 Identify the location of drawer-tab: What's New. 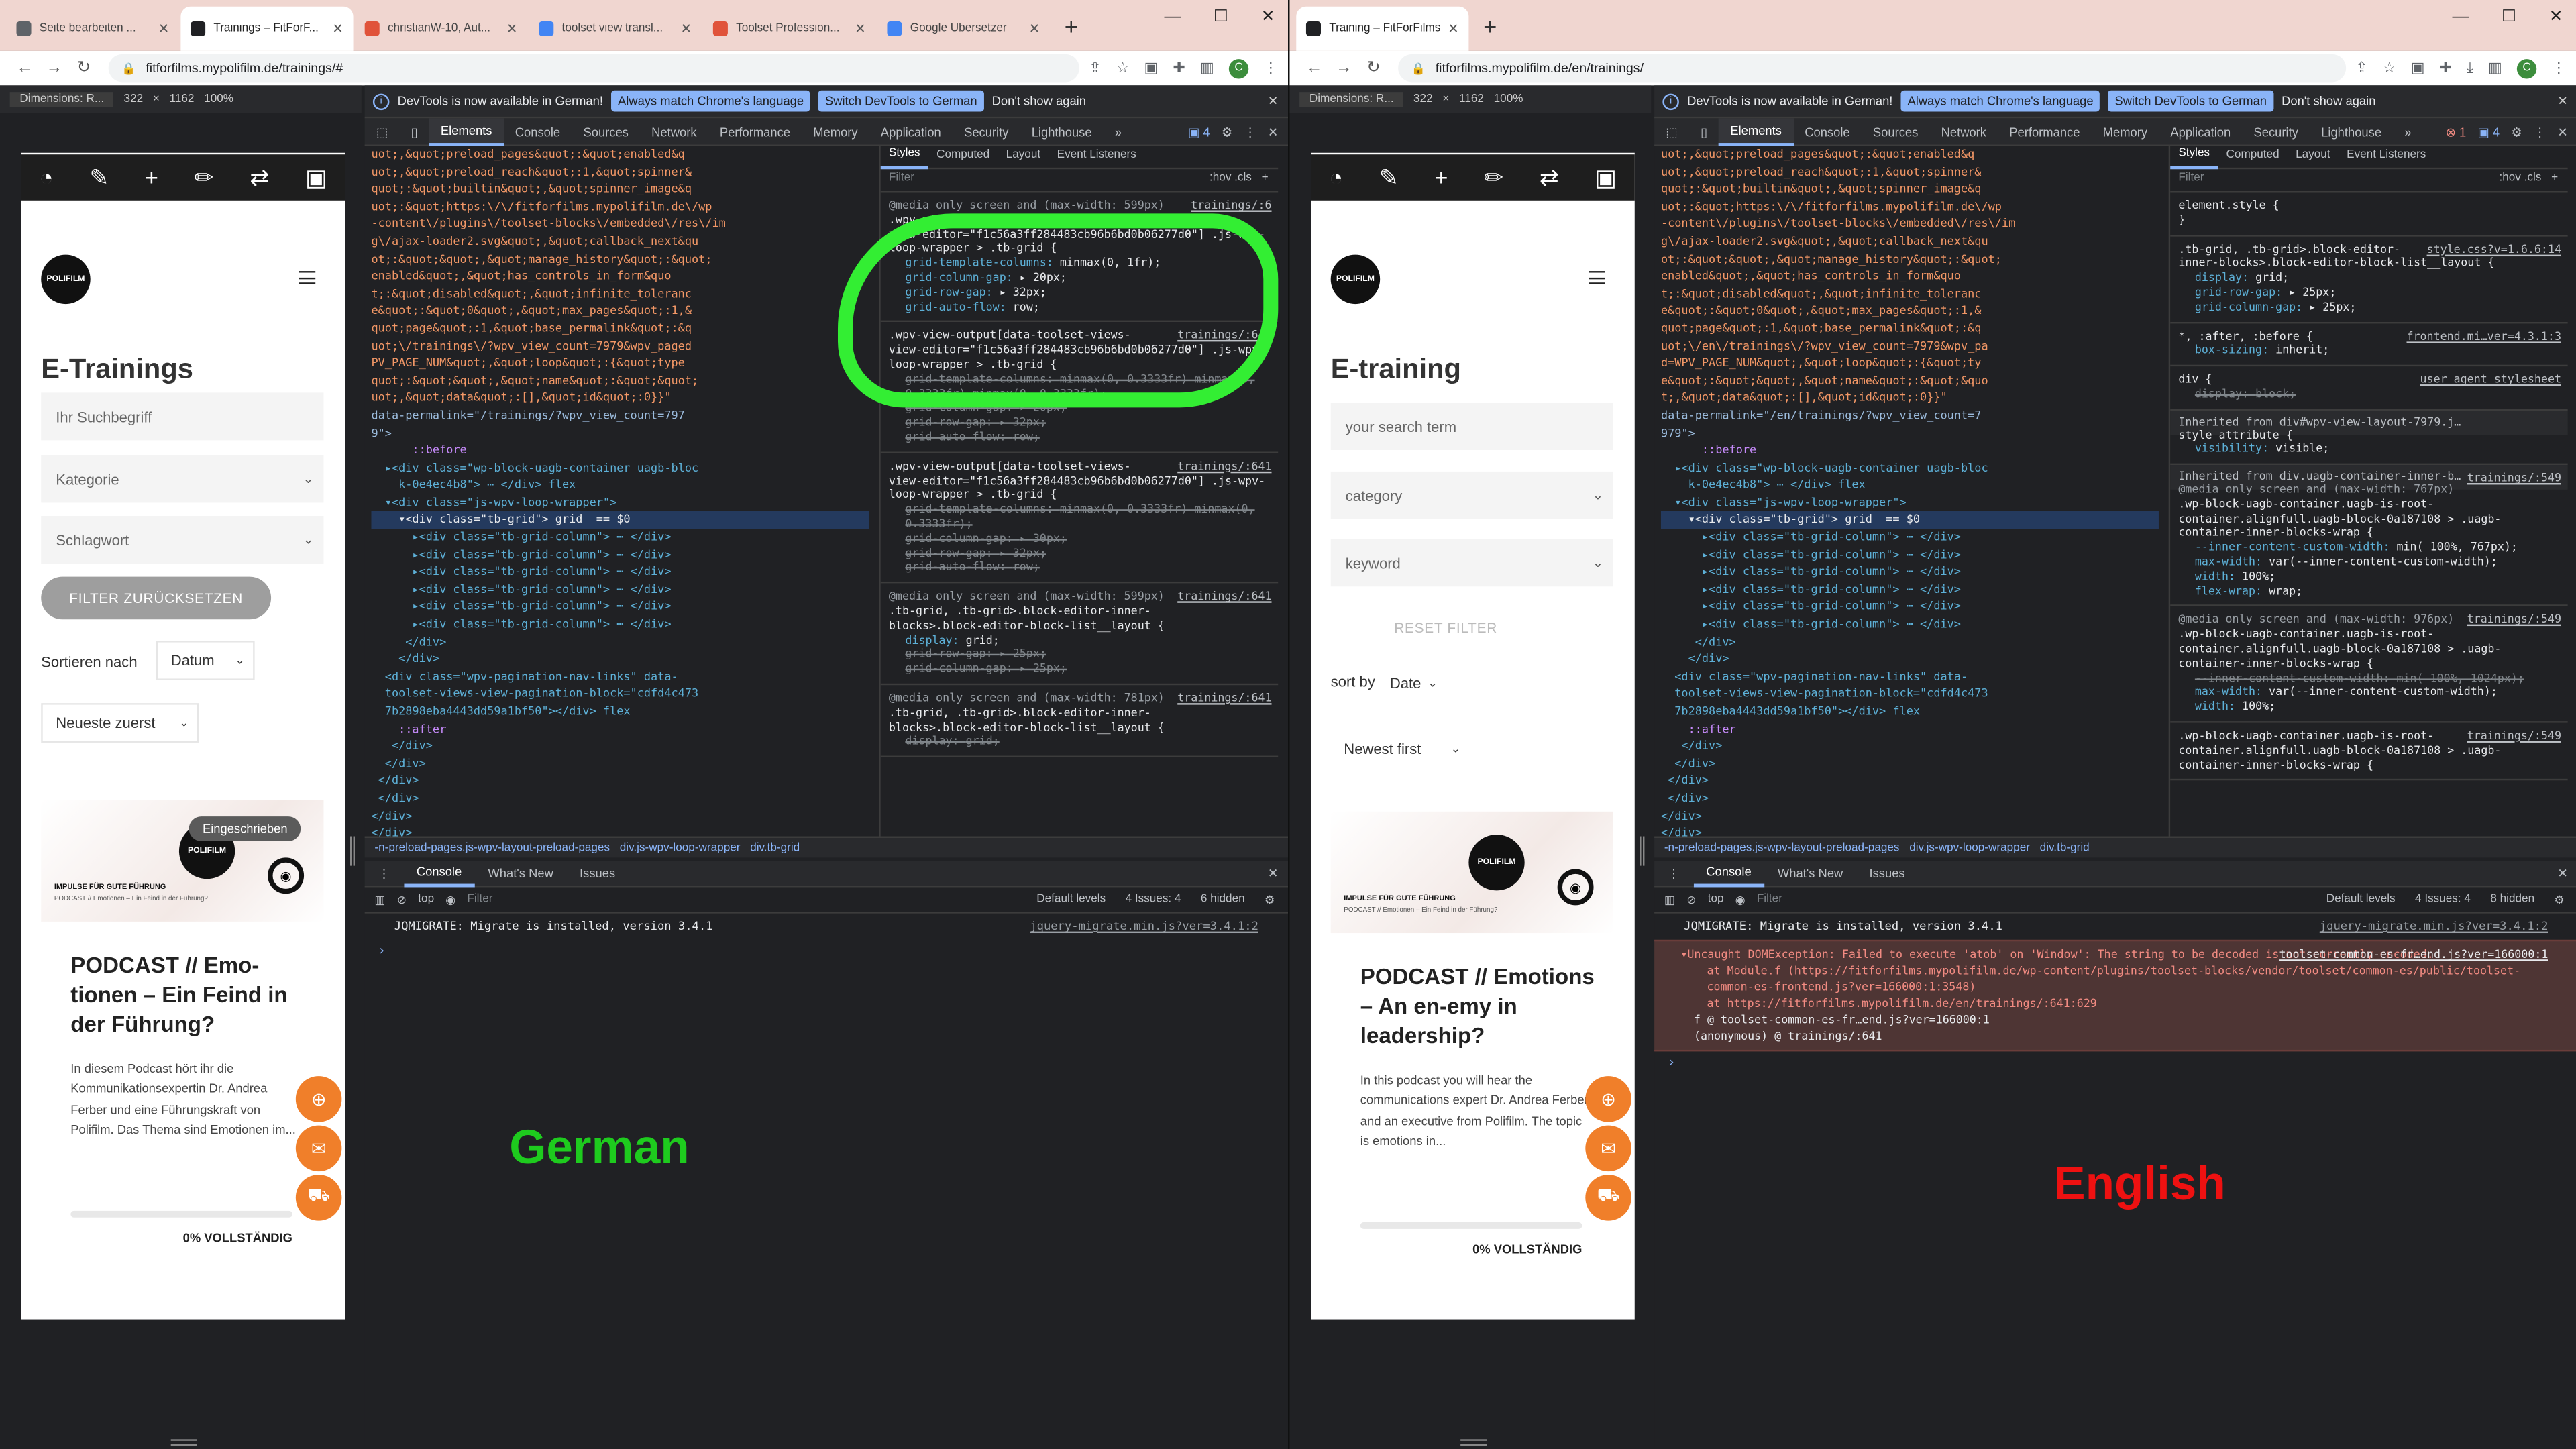
(521, 873).